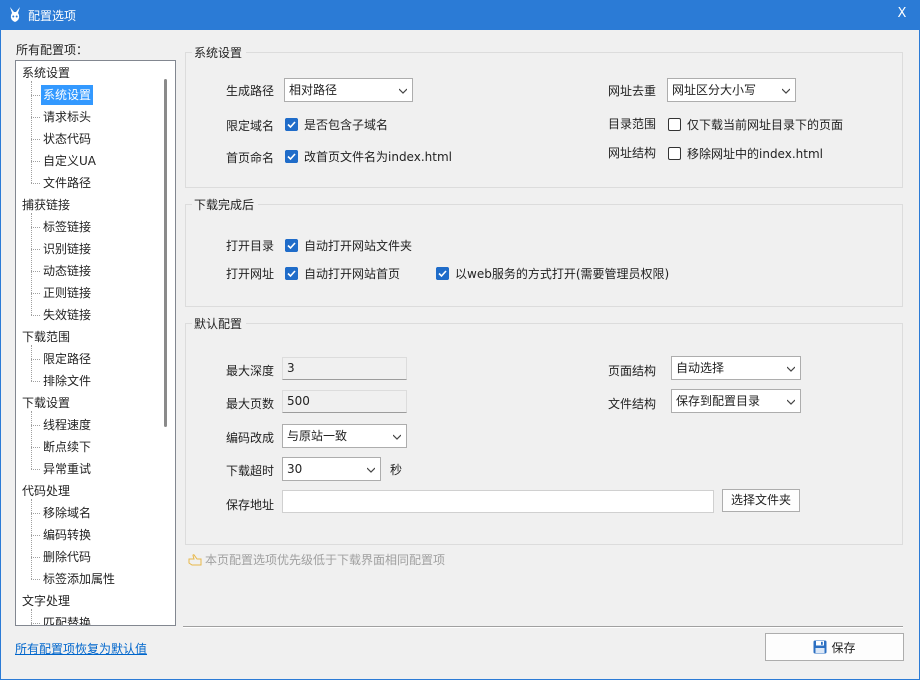 This screenshot has height=680, width=920. Describe the element at coordinates (632, 124) in the screenshot. I see `dir-range-label: 目录范围` at that location.